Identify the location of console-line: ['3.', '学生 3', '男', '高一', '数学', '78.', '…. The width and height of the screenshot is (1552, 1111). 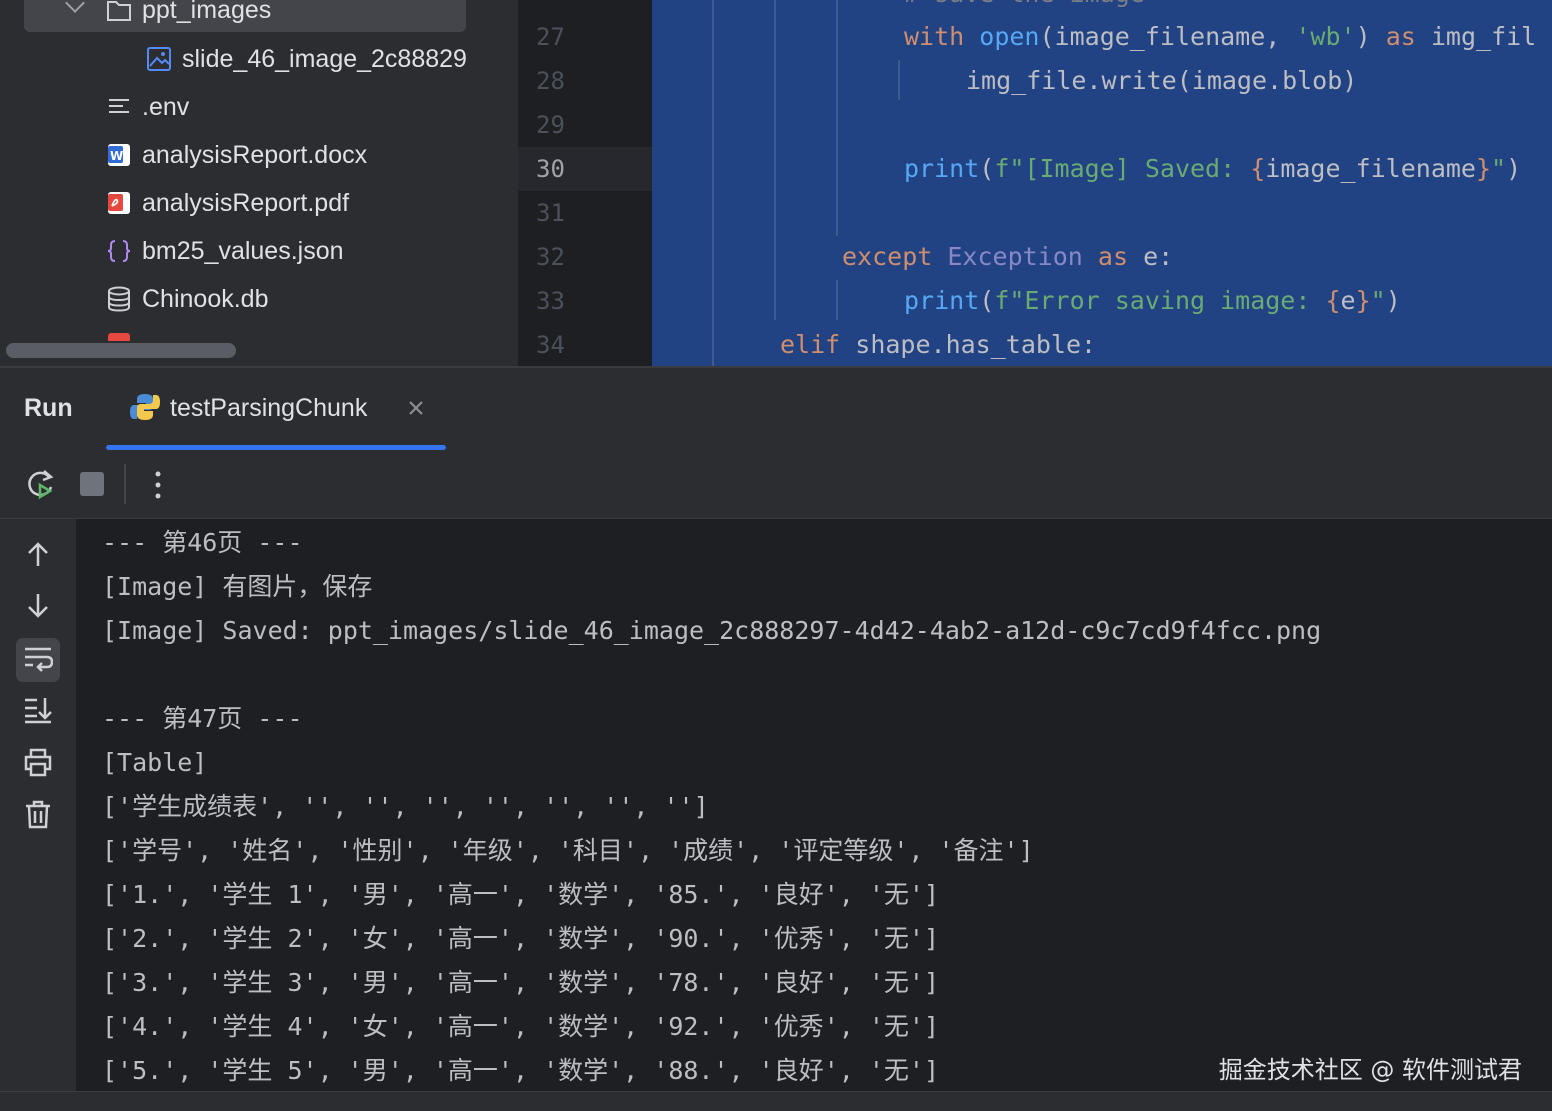
(521, 982).